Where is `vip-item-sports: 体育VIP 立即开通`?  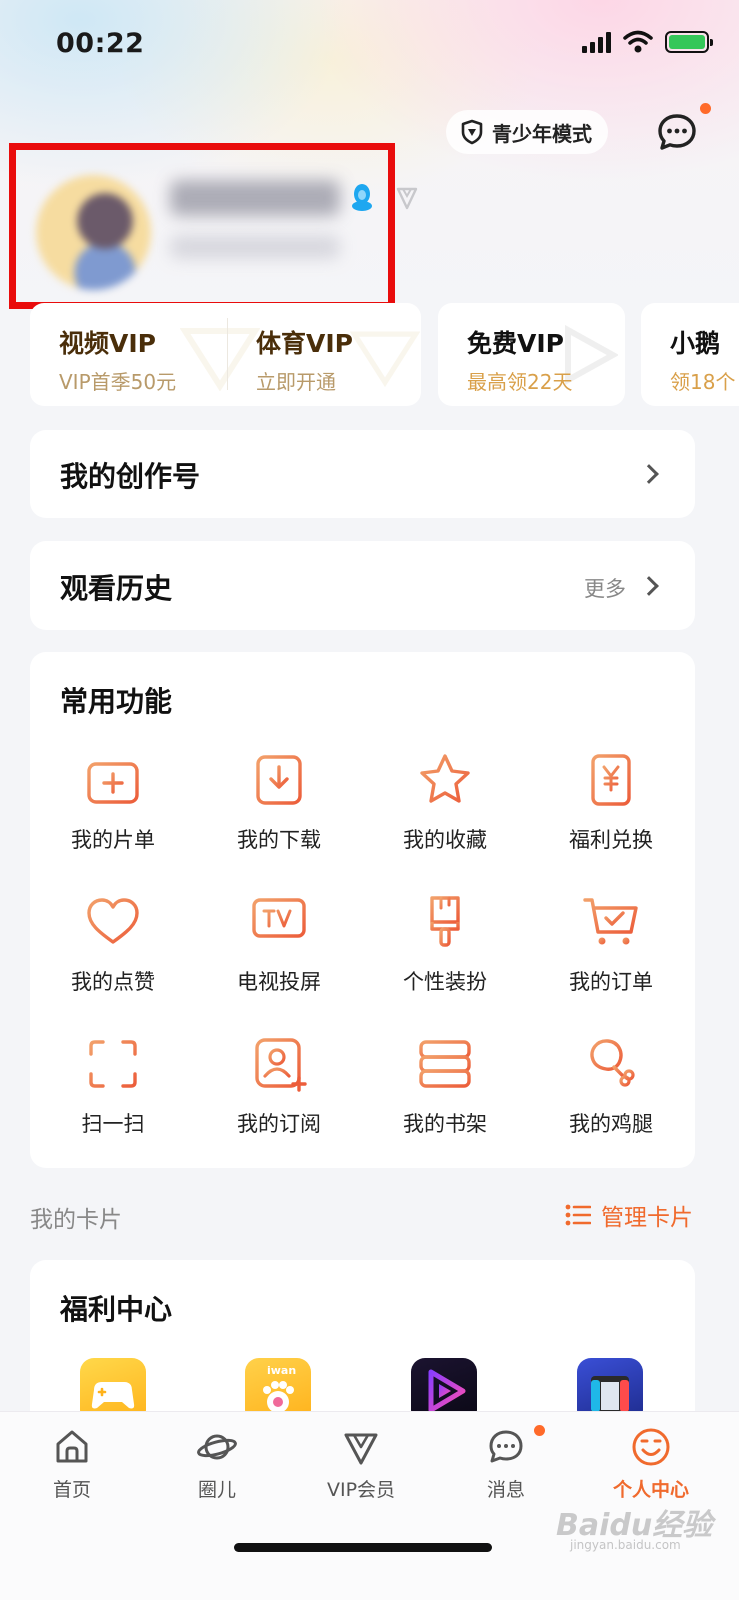
vip-item-sports: 体育VIP 立即开通 is located at coordinates (304, 359).